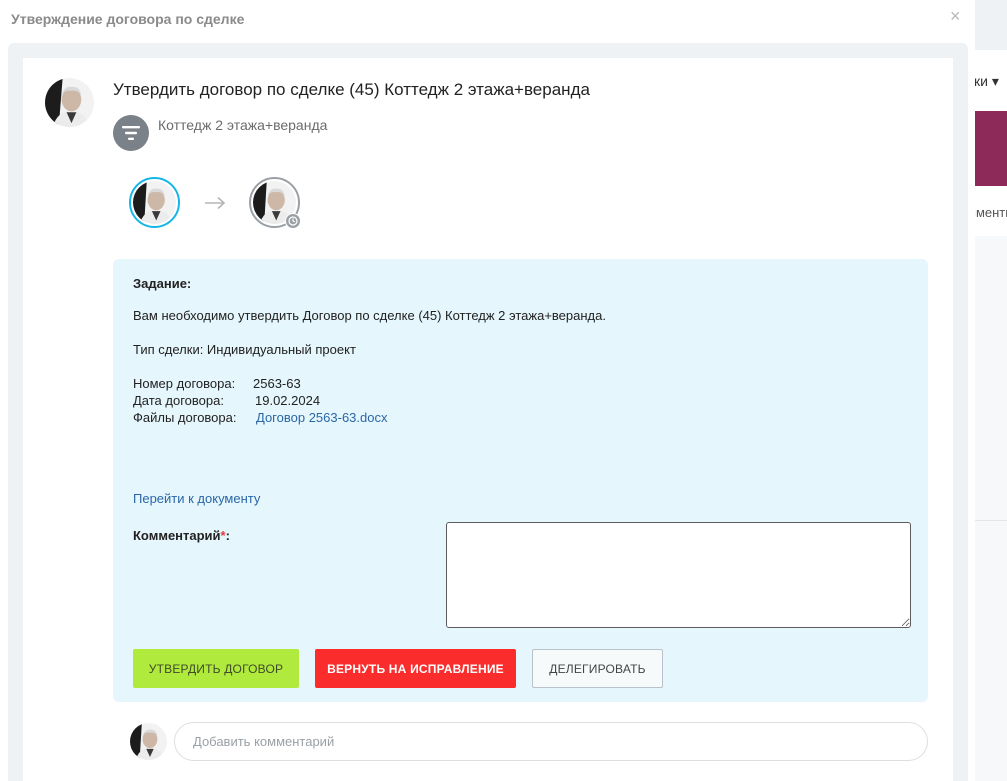 This screenshot has width=1007, height=781. Describe the element at coordinates (178, 400) in the screenshot. I see `contract-date-label: Дата договора:` at that location.